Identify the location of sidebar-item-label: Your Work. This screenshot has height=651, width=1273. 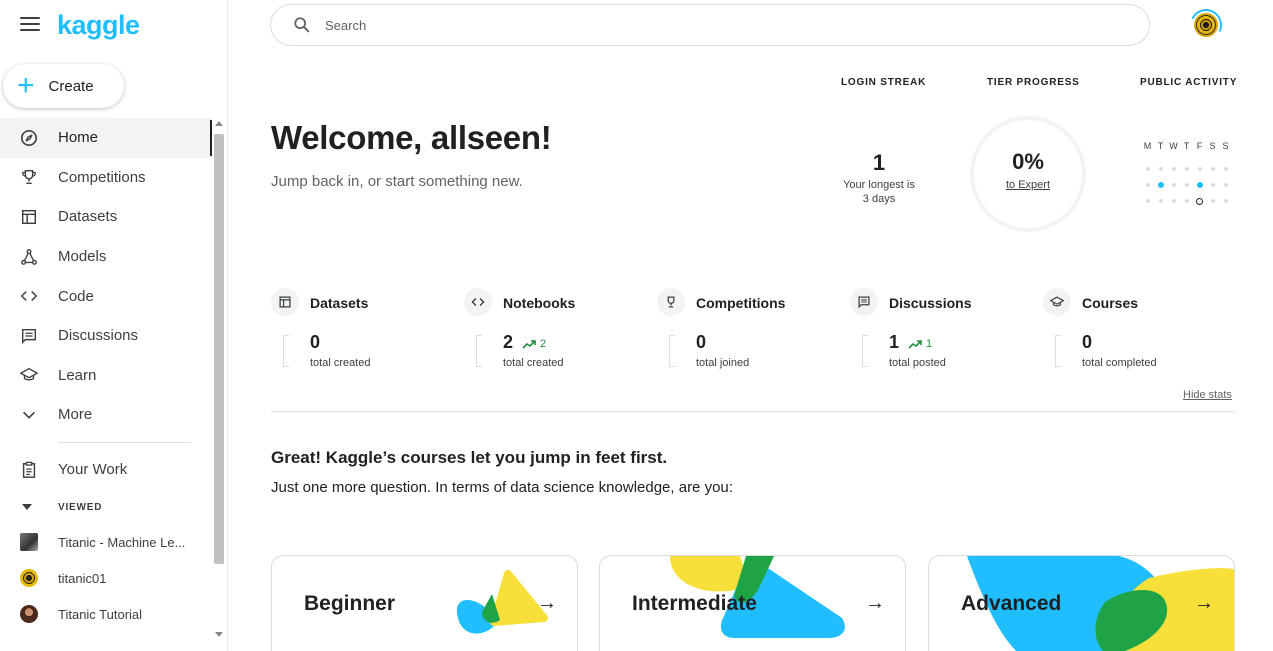
(93, 469).